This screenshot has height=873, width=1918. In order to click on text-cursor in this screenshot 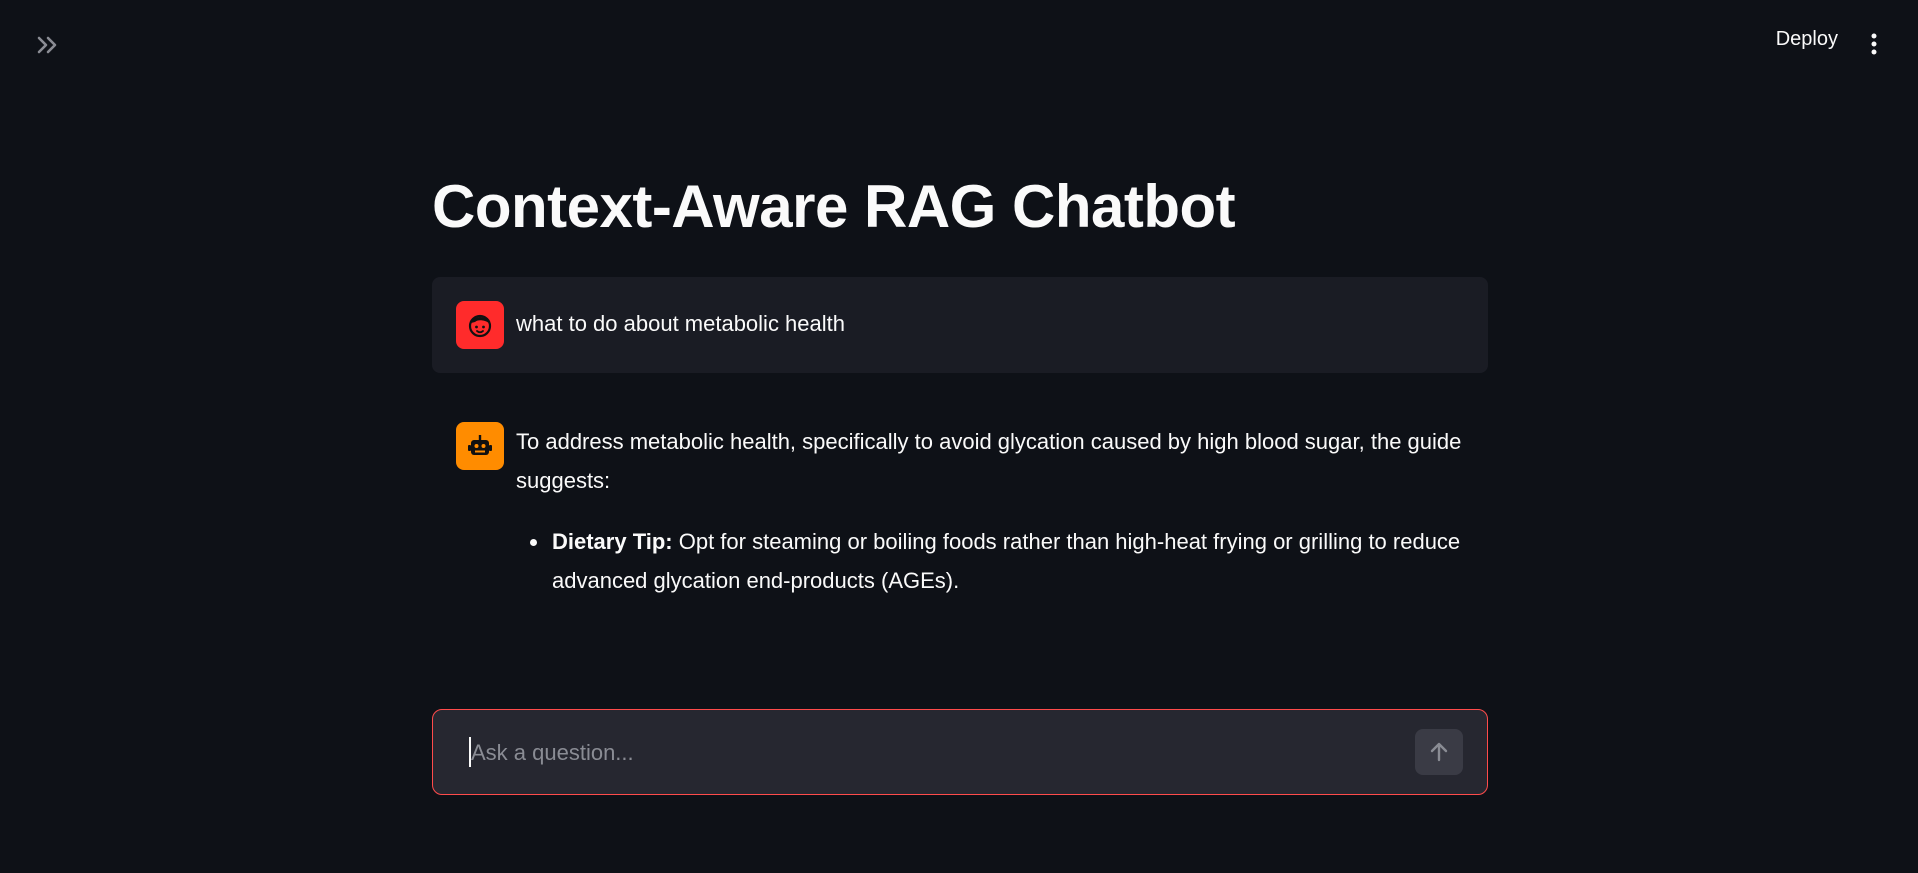, I will do `click(470, 752)`.